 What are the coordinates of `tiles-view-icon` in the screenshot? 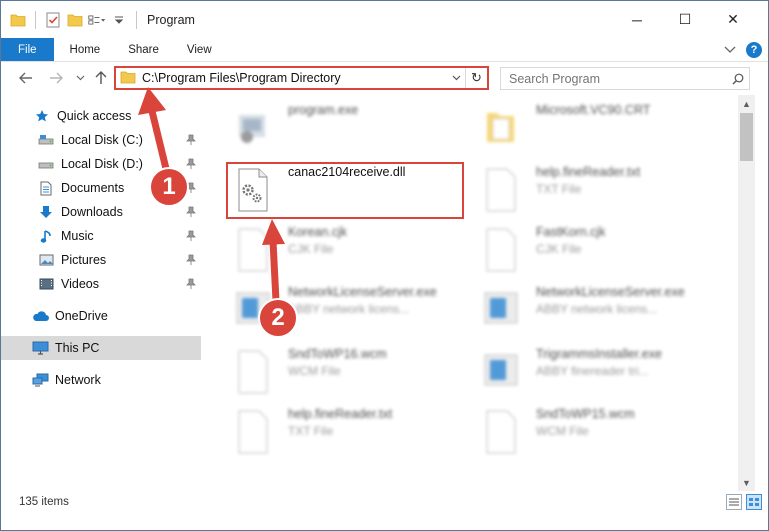 It's located at (754, 502).